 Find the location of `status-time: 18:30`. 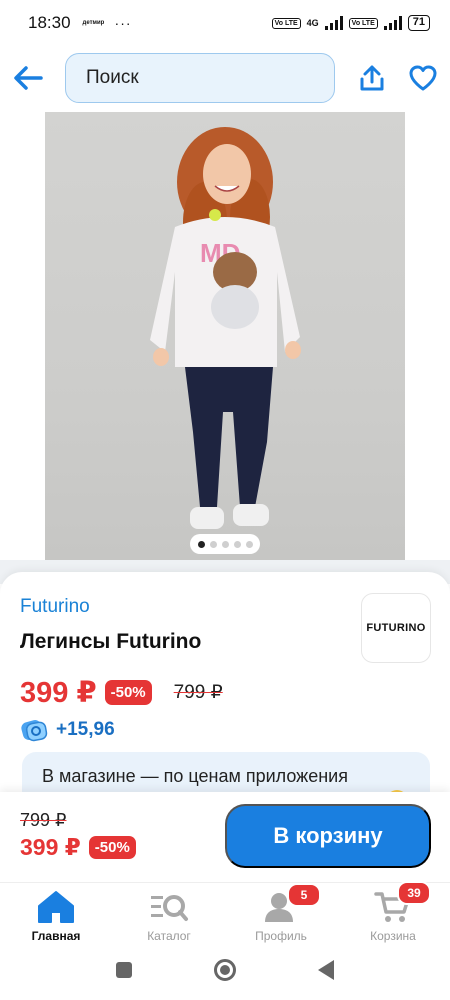

status-time: 18:30 is located at coordinates (49, 22).